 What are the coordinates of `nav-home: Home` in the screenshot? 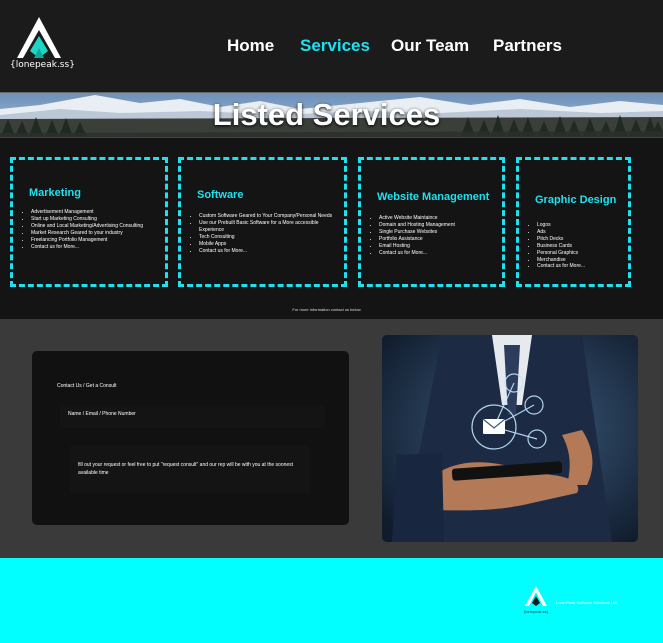 It's located at (250, 46).